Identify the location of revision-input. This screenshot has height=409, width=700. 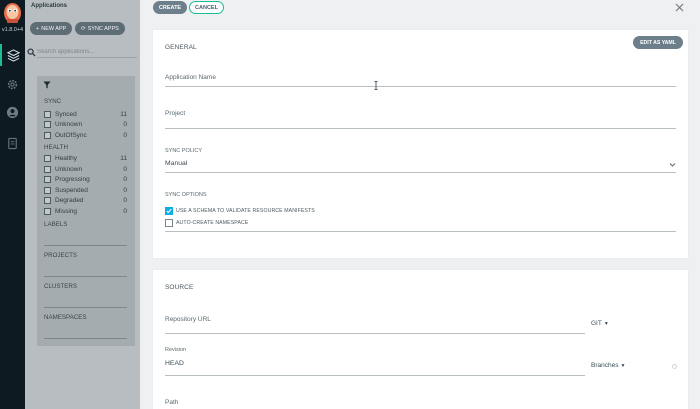
(375, 375).